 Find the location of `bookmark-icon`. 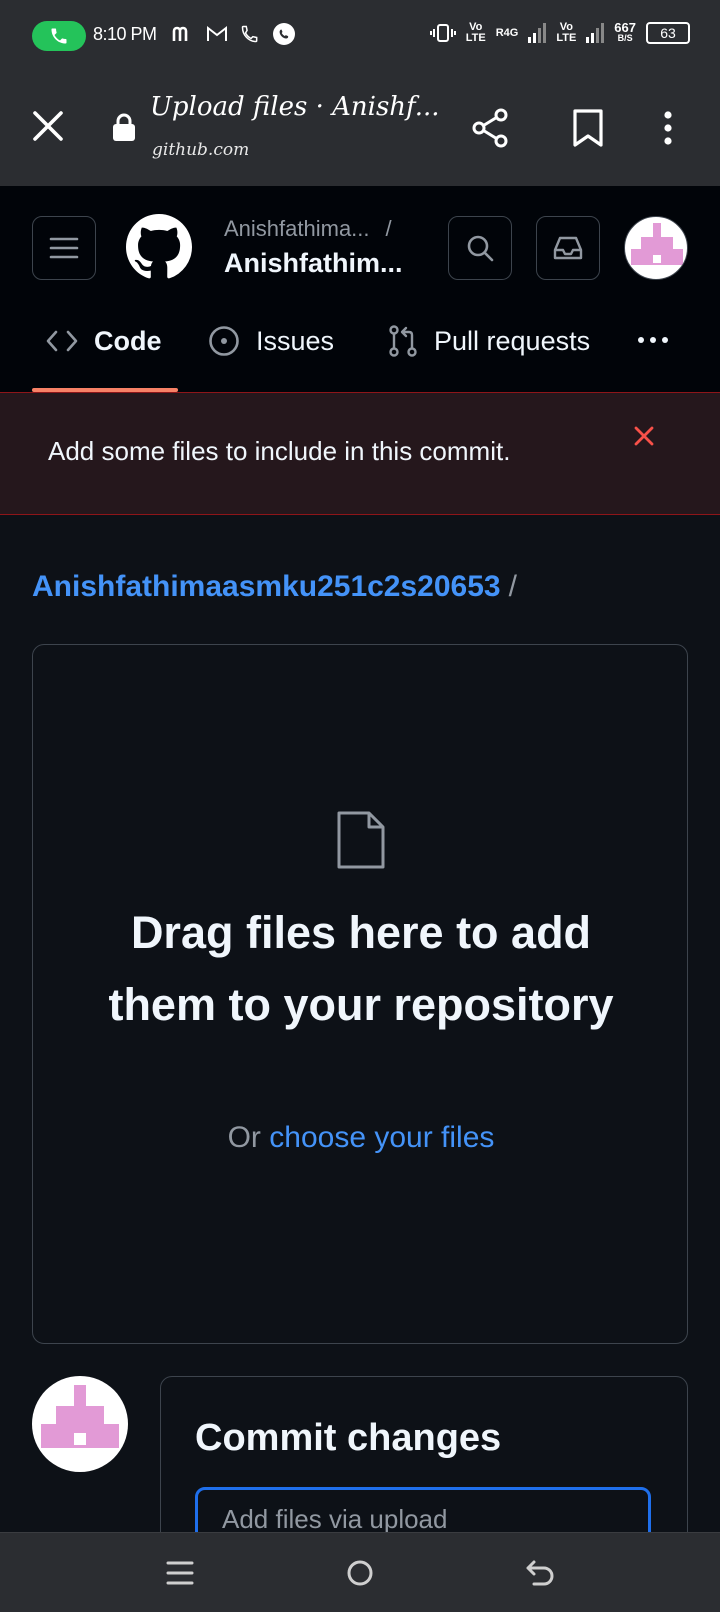

bookmark-icon is located at coordinates (588, 128).